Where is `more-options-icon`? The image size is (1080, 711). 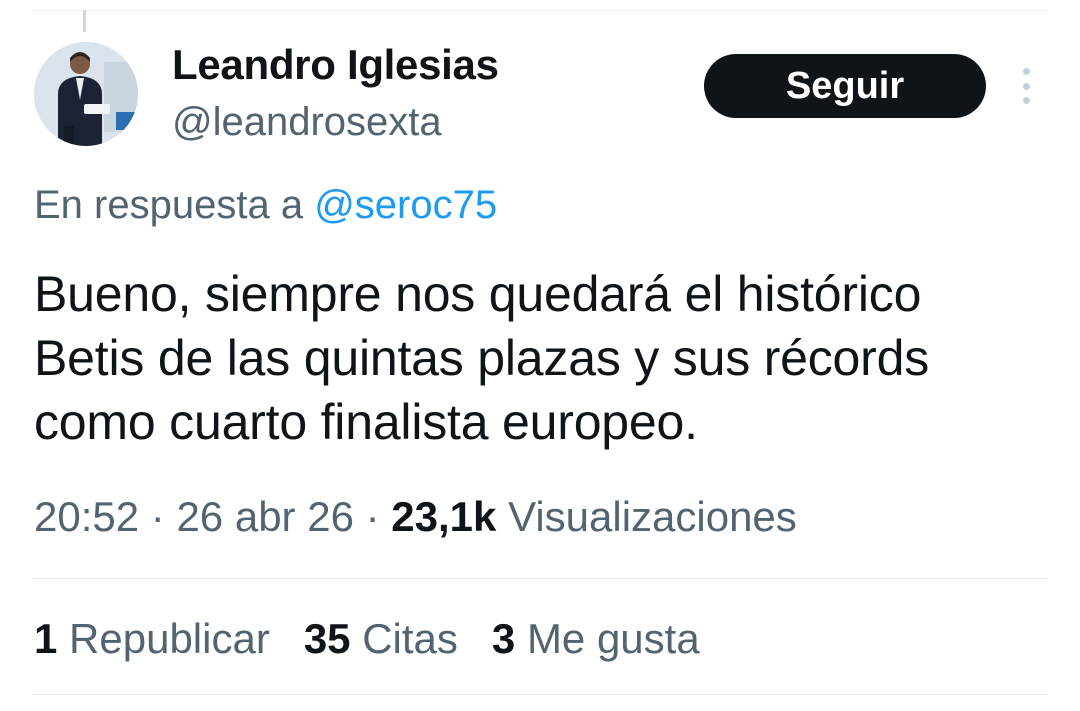
more-options-icon is located at coordinates (1026, 86).